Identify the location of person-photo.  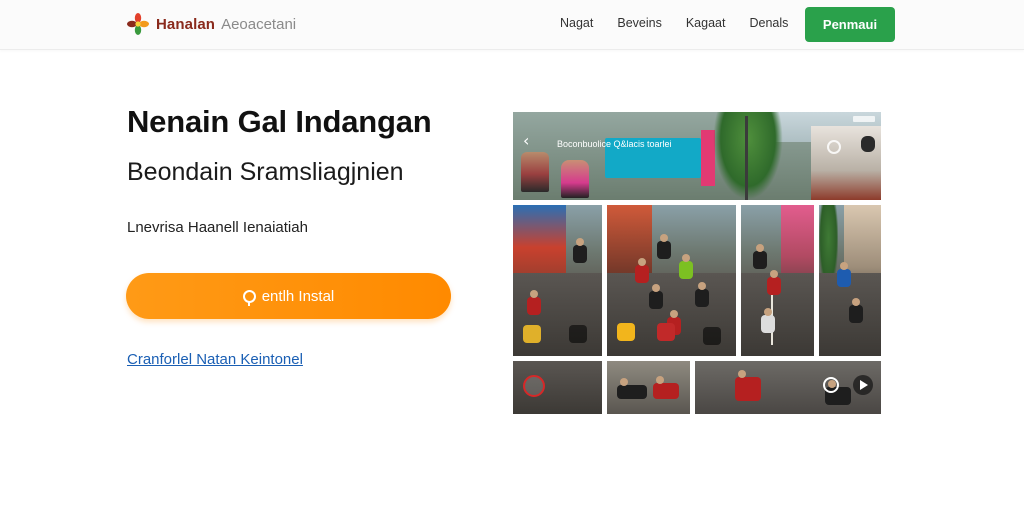
(535, 172).